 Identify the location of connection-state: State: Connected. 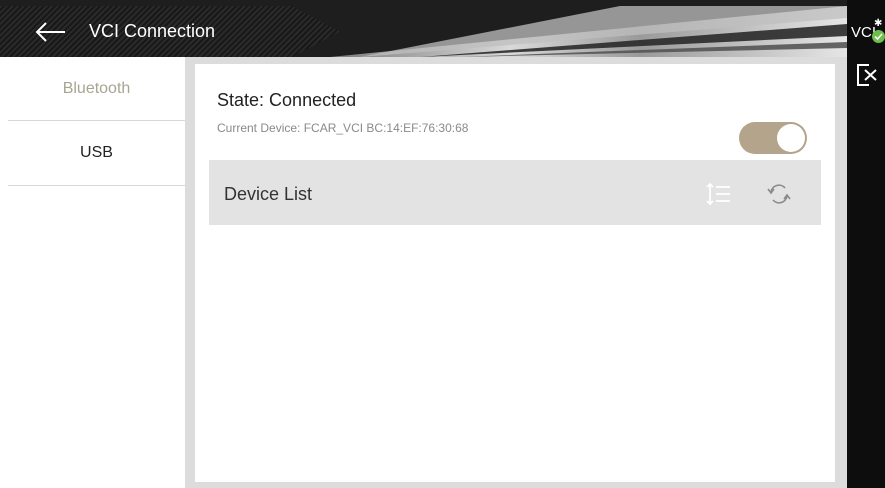
(286, 100).